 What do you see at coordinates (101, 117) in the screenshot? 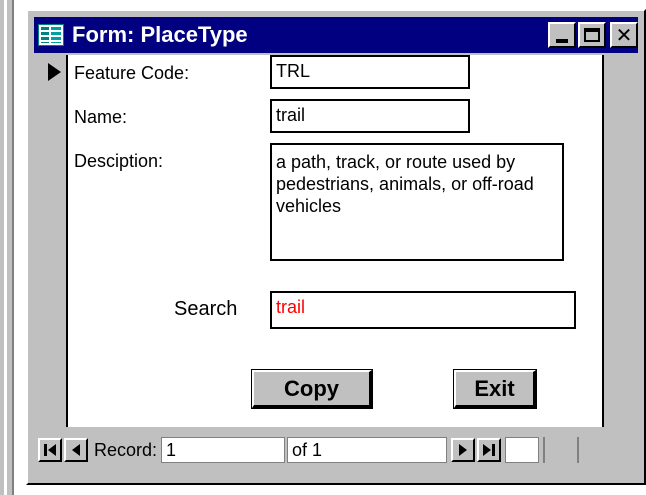
I see `name-label: Name:` at bounding box center [101, 117].